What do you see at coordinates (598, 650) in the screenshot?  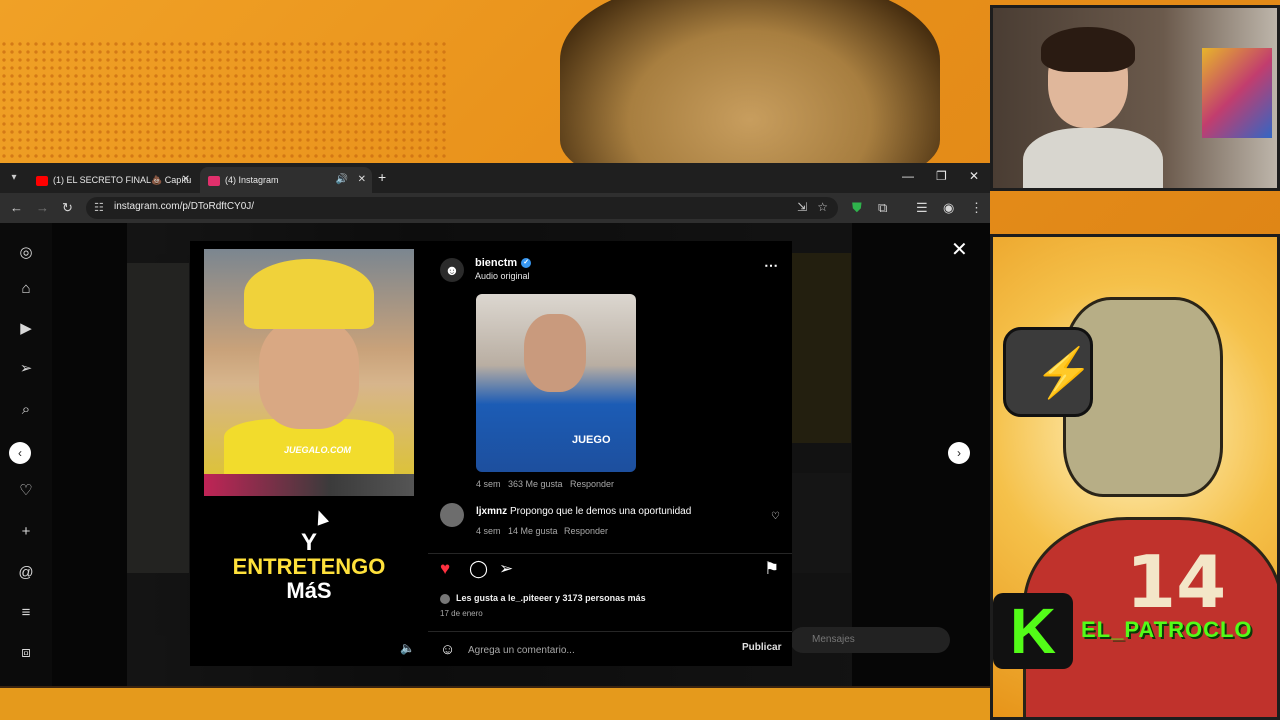 I see `comment-input` at bounding box center [598, 650].